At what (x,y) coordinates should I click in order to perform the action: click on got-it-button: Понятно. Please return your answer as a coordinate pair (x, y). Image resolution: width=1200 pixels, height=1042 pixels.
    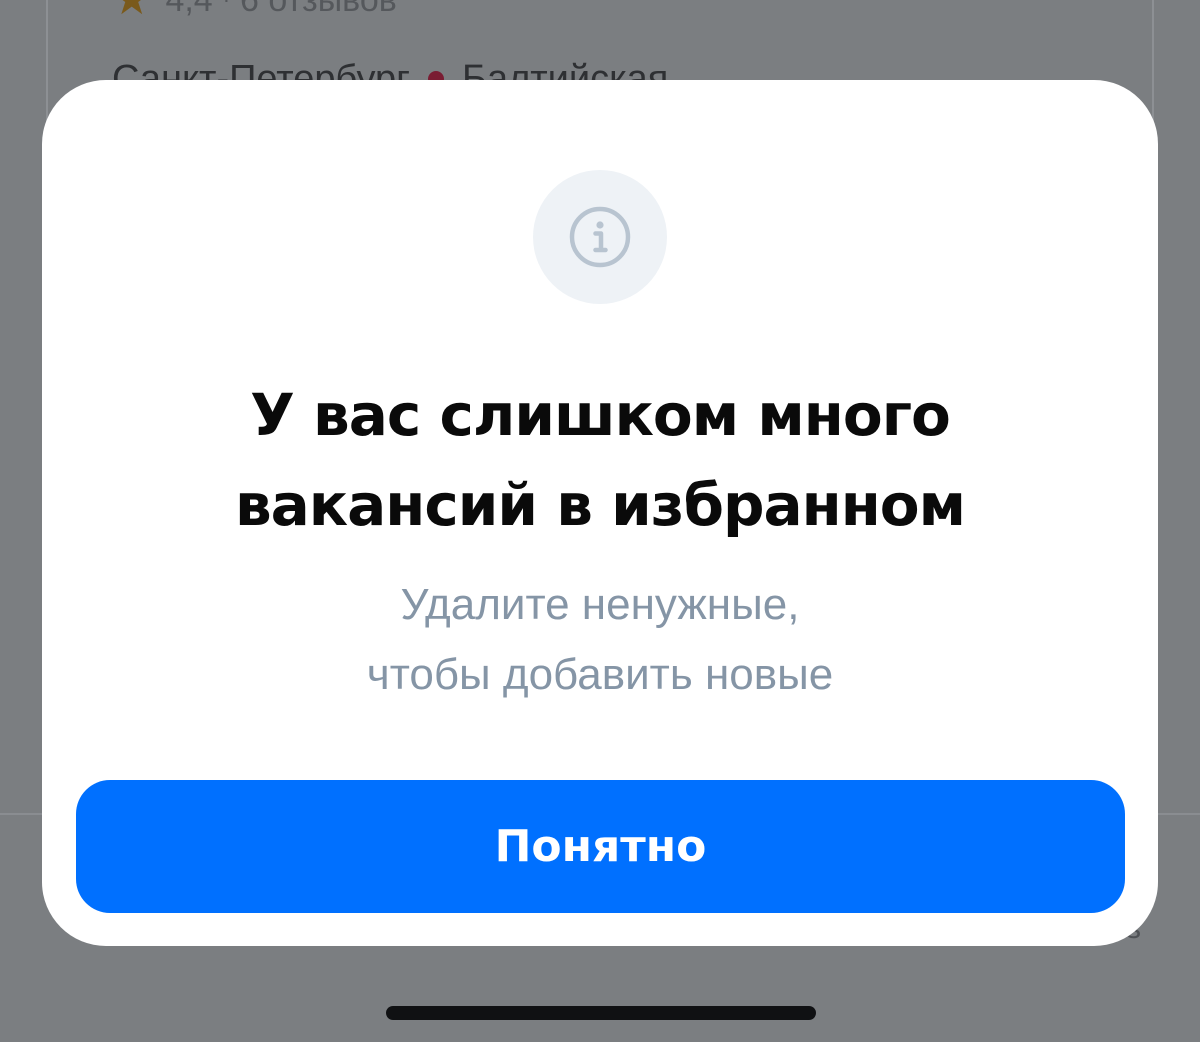
    Looking at the image, I should click on (600, 846).